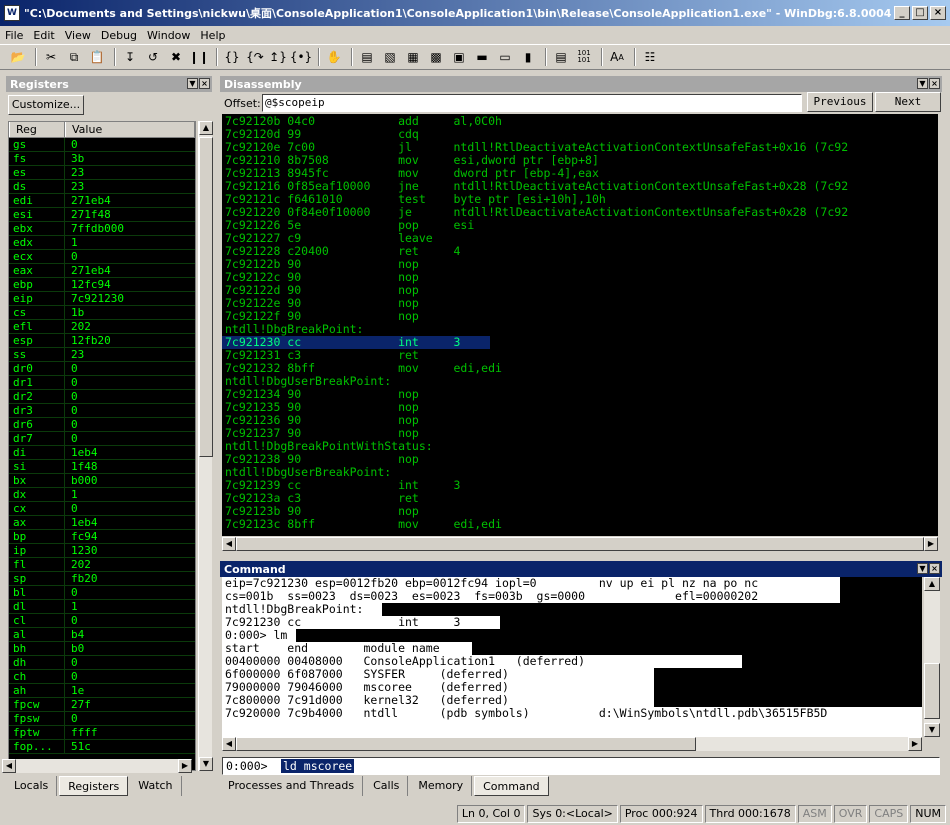 The height and width of the screenshot is (825, 950). Describe the element at coordinates (32, 786) in the screenshot. I see `tab-locals: Locals` at that location.